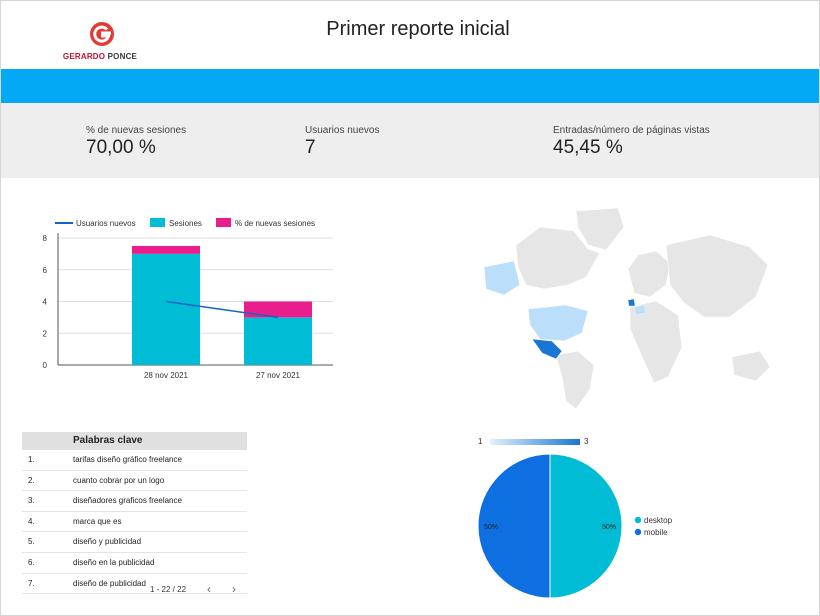  Describe the element at coordinates (134, 501) in the screenshot. I see `table-row: 3. diseñadores graficos freelance` at that location.